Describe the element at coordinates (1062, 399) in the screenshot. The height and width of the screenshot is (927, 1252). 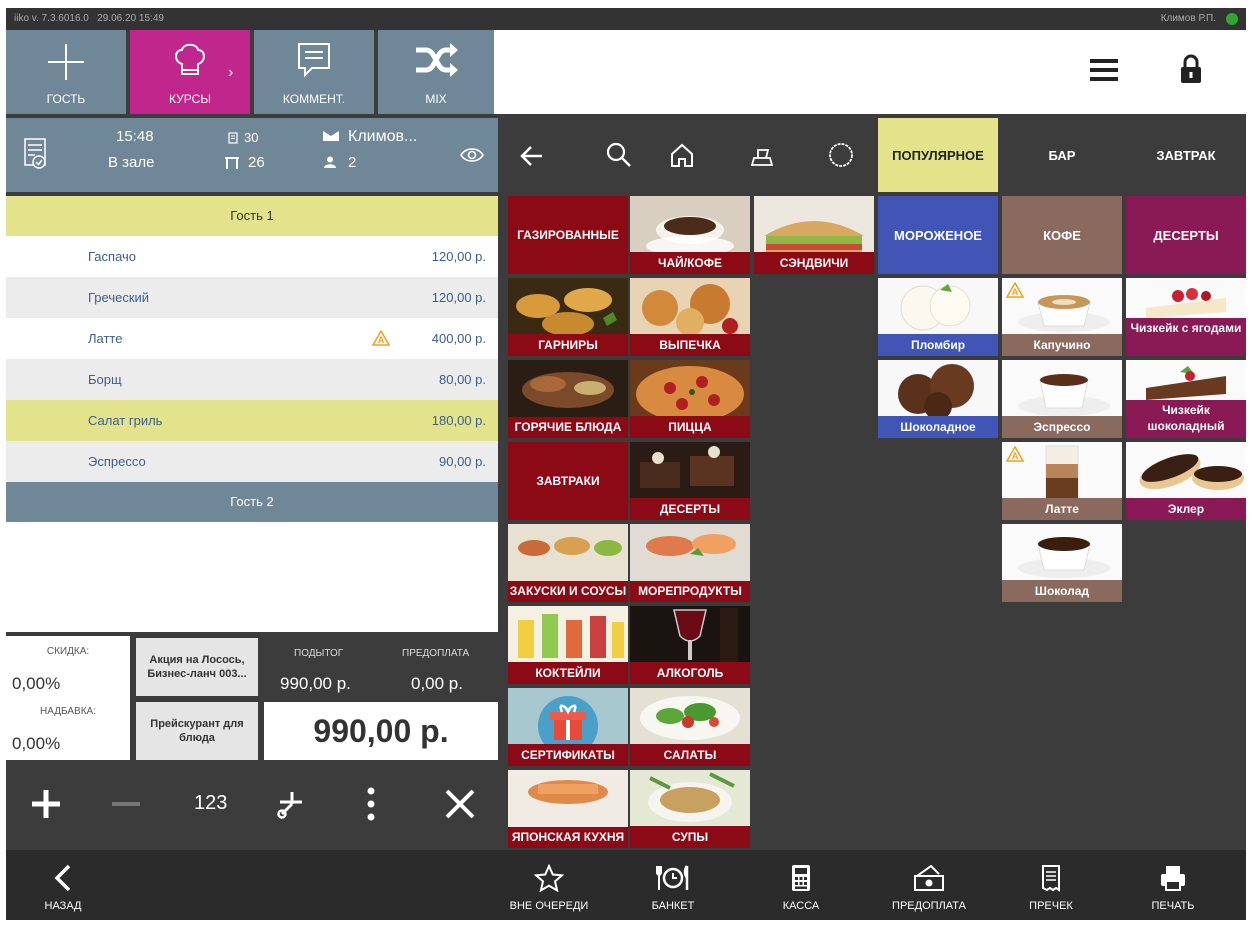
I see `product-tile: Эспрессо` at that location.